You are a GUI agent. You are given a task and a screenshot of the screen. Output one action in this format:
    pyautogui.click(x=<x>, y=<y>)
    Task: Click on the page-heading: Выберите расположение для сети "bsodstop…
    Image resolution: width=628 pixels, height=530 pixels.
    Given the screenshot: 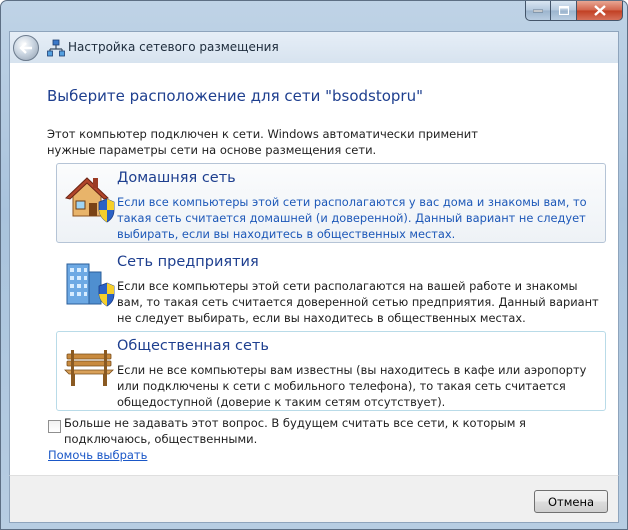 What is the action you would take?
    pyautogui.click(x=235, y=96)
    